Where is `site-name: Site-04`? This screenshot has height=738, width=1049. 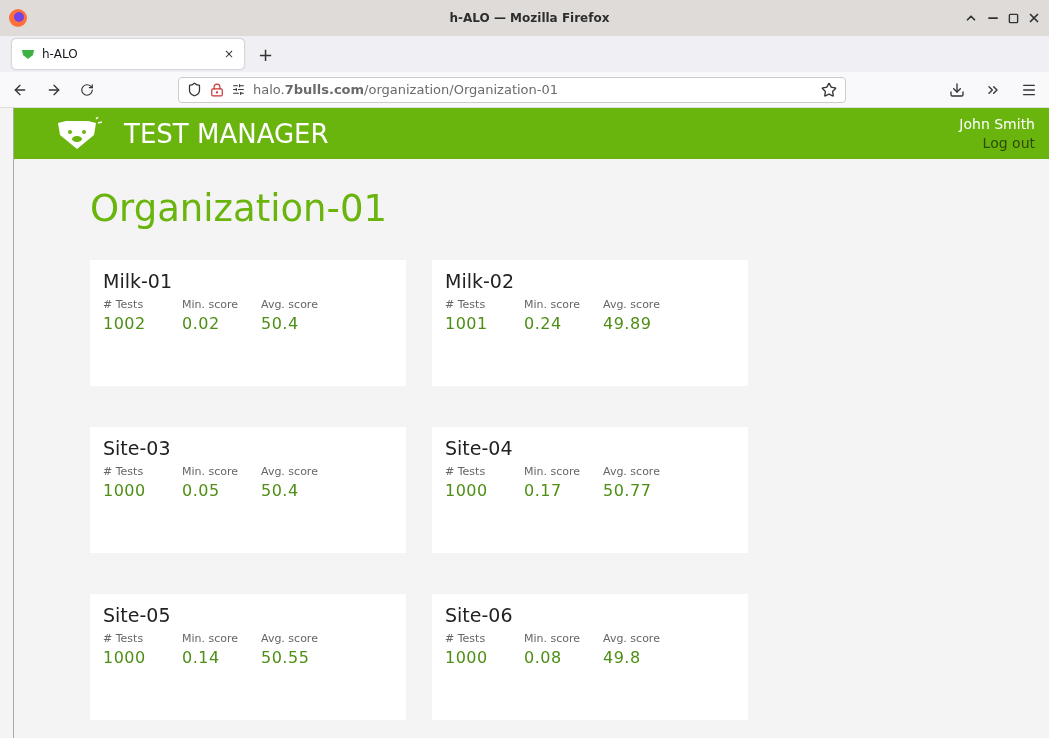
site-name: Site-04 is located at coordinates (479, 448).